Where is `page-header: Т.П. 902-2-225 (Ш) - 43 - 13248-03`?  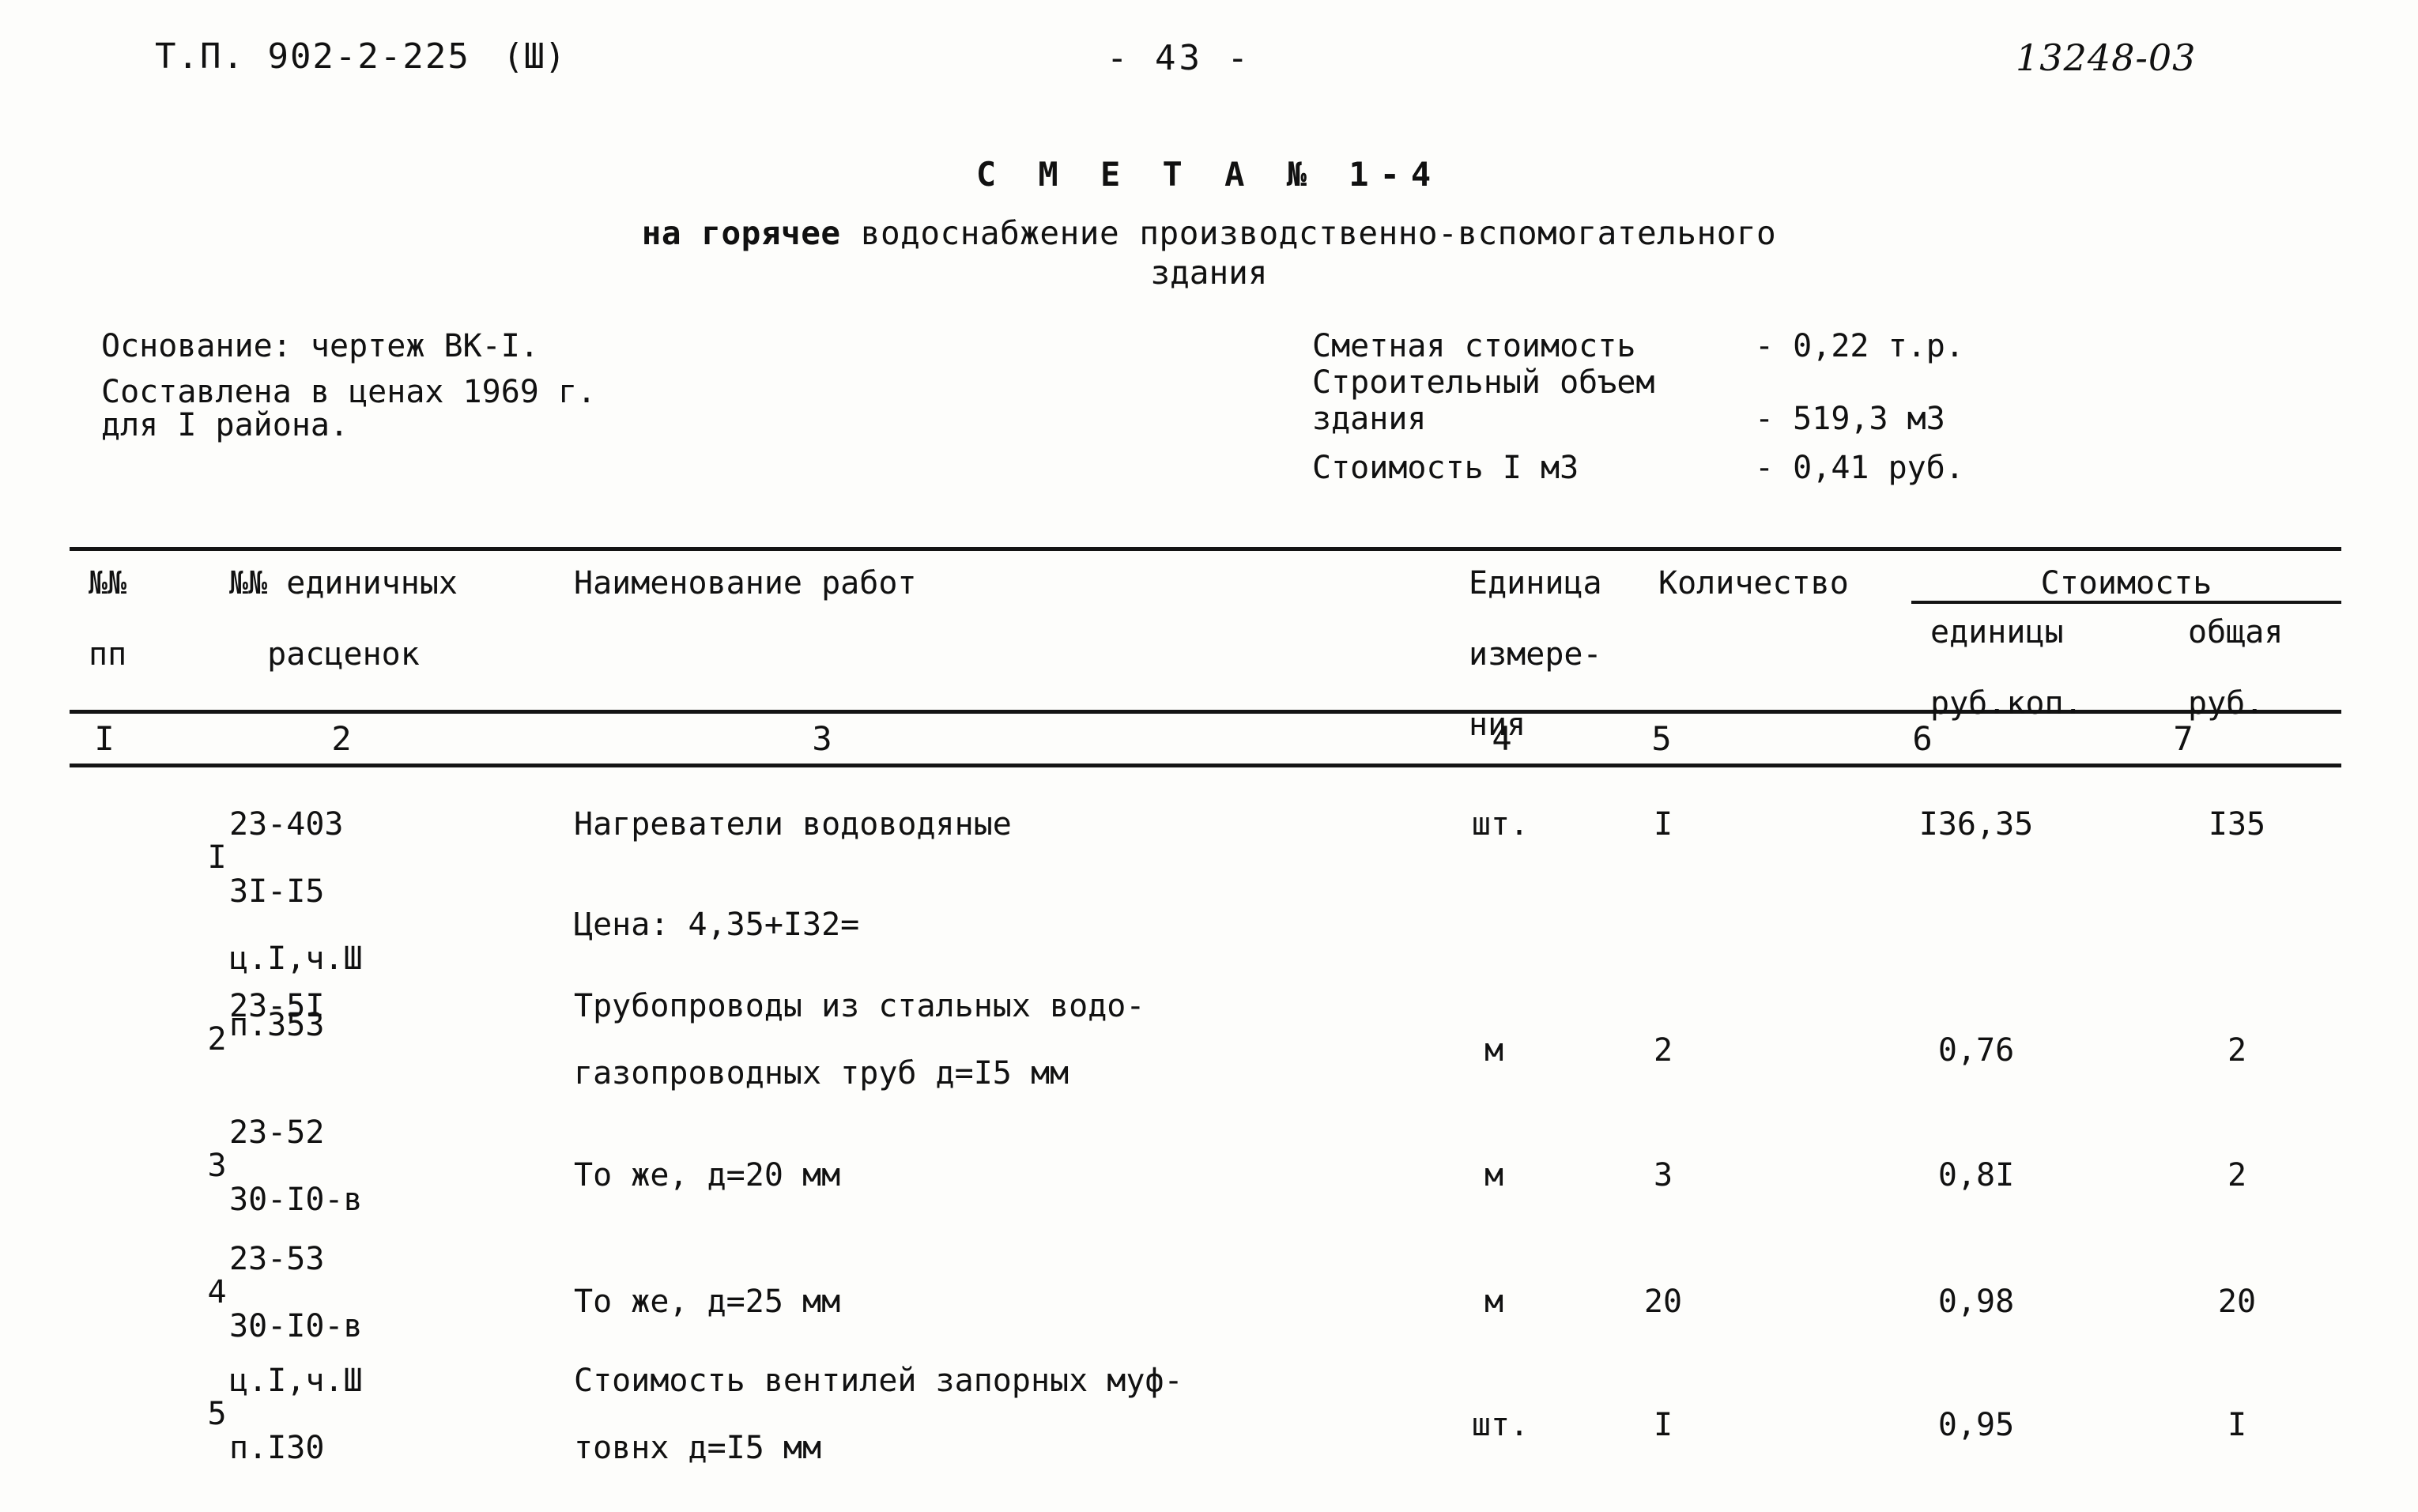 page-header: Т.П. 902-2-225 (Ш) - 43 - 13248-03 is located at coordinates (1209, 61).